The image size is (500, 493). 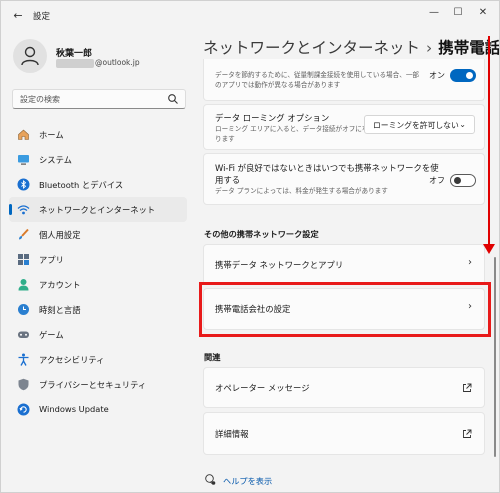 What do you see at coordinates (23, 184) in the screenshot?
I see `bluetooth-icon` at bounding box center [23, 184].